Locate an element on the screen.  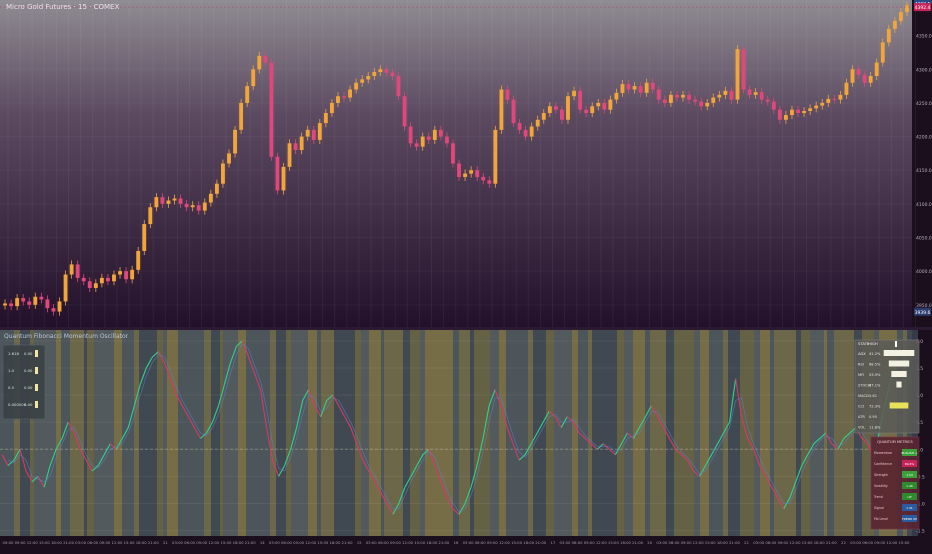
state-row-value: 68.5% is located at coordinates (875, 365).